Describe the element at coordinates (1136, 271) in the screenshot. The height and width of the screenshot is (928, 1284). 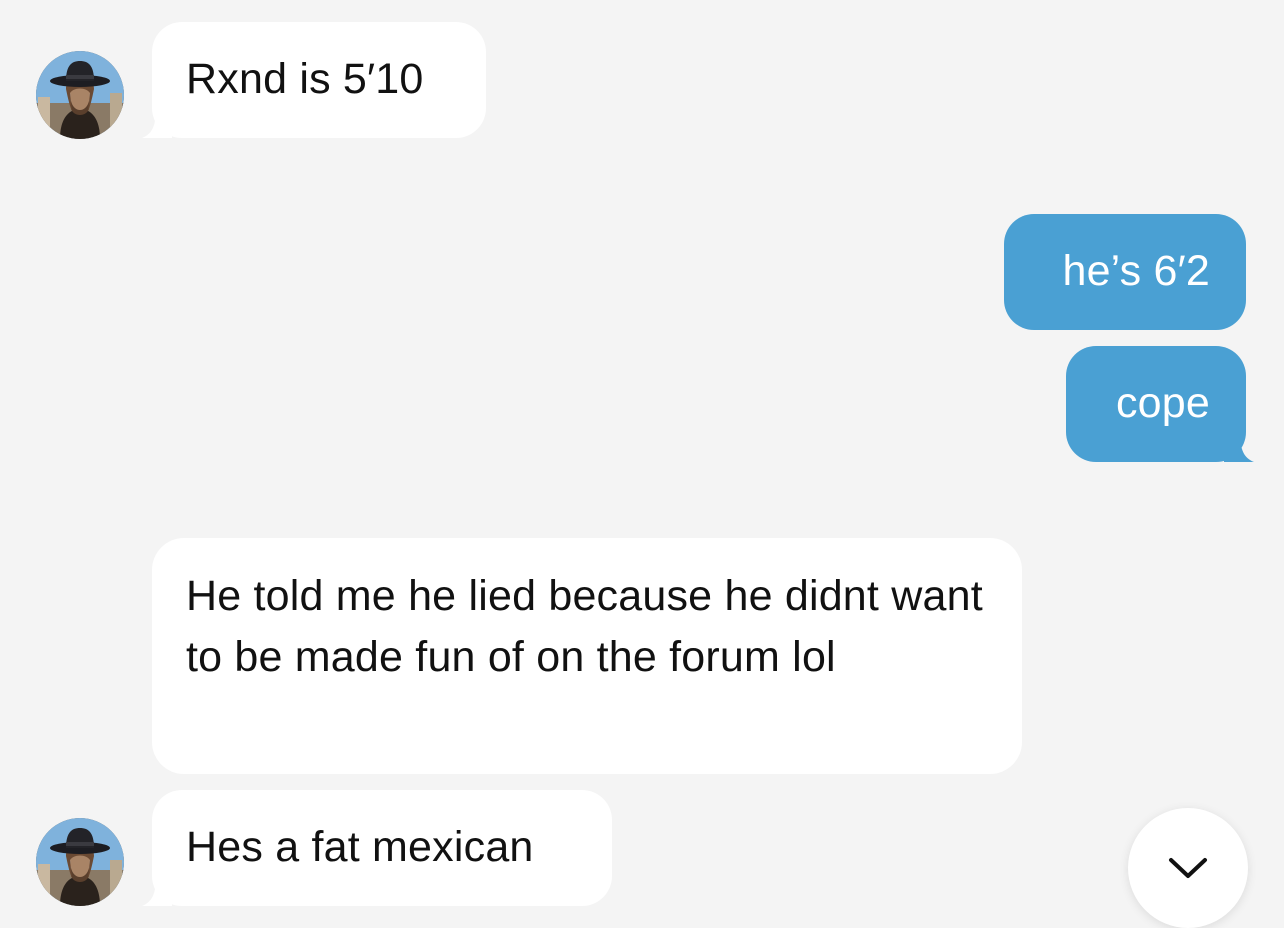
I see `message-text: he’s 6′2` at that location.